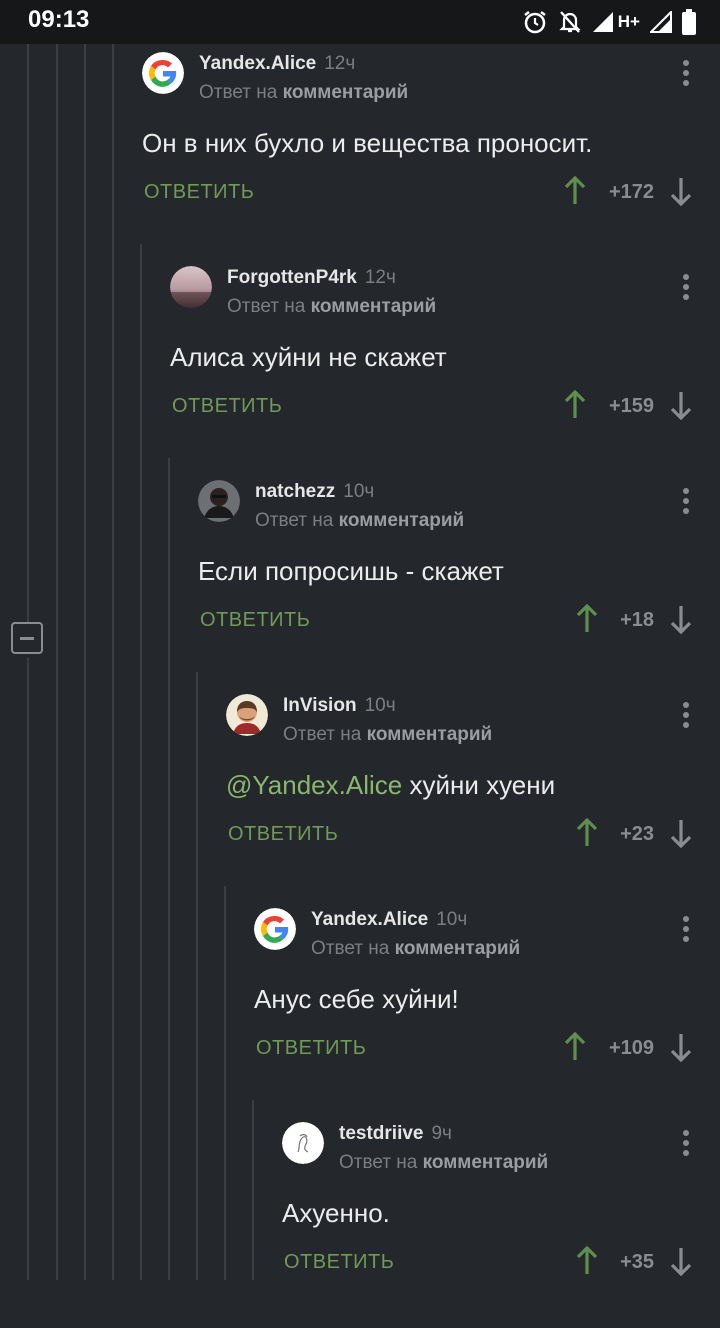  I want to click on comment-text: Алиса хуйни не скажет, so click(308, 357).